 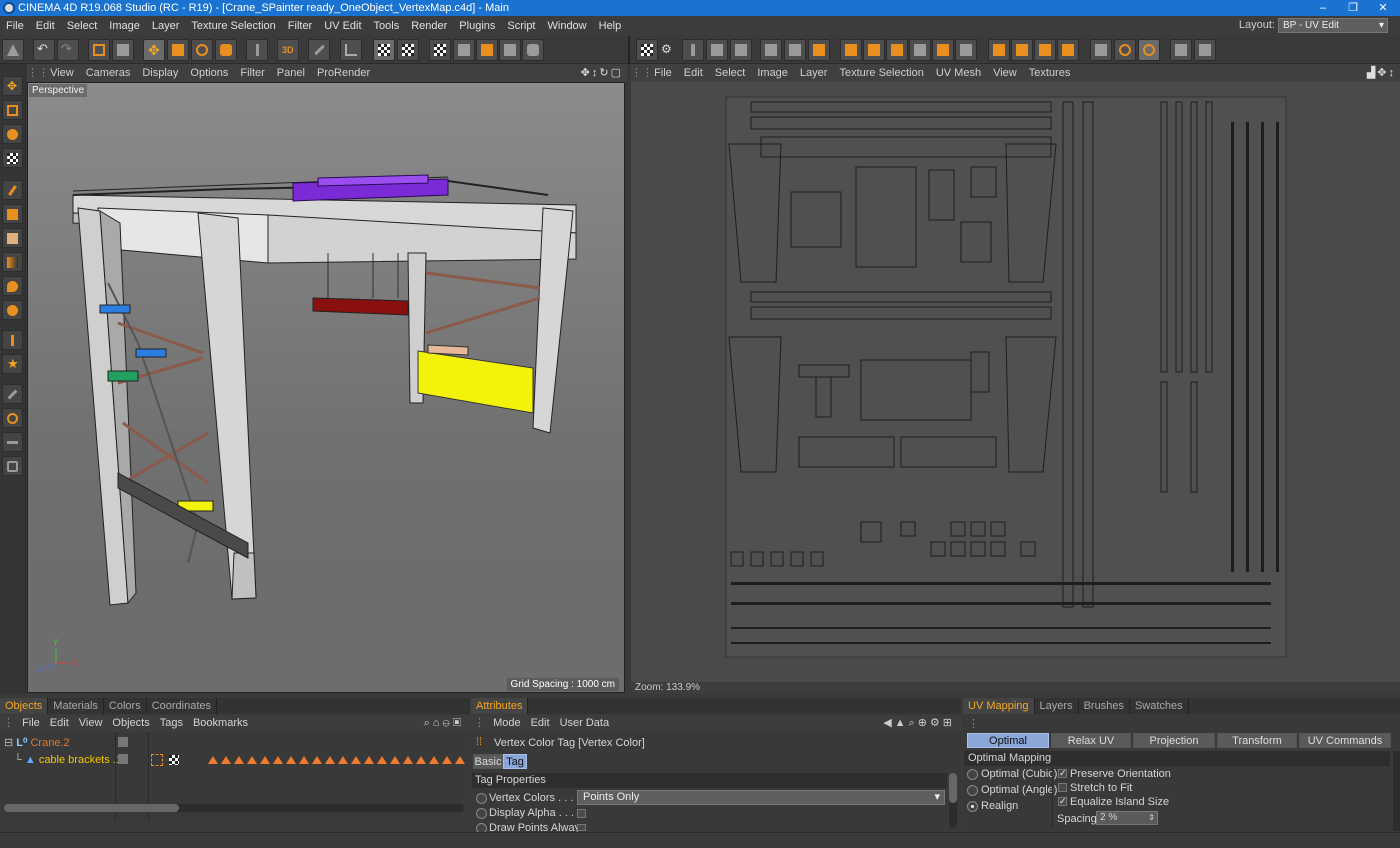 What do you see at coordinates (12, 214) in the screenshot?
I see `palette-stamp-button` at bounding box center [12, 214].